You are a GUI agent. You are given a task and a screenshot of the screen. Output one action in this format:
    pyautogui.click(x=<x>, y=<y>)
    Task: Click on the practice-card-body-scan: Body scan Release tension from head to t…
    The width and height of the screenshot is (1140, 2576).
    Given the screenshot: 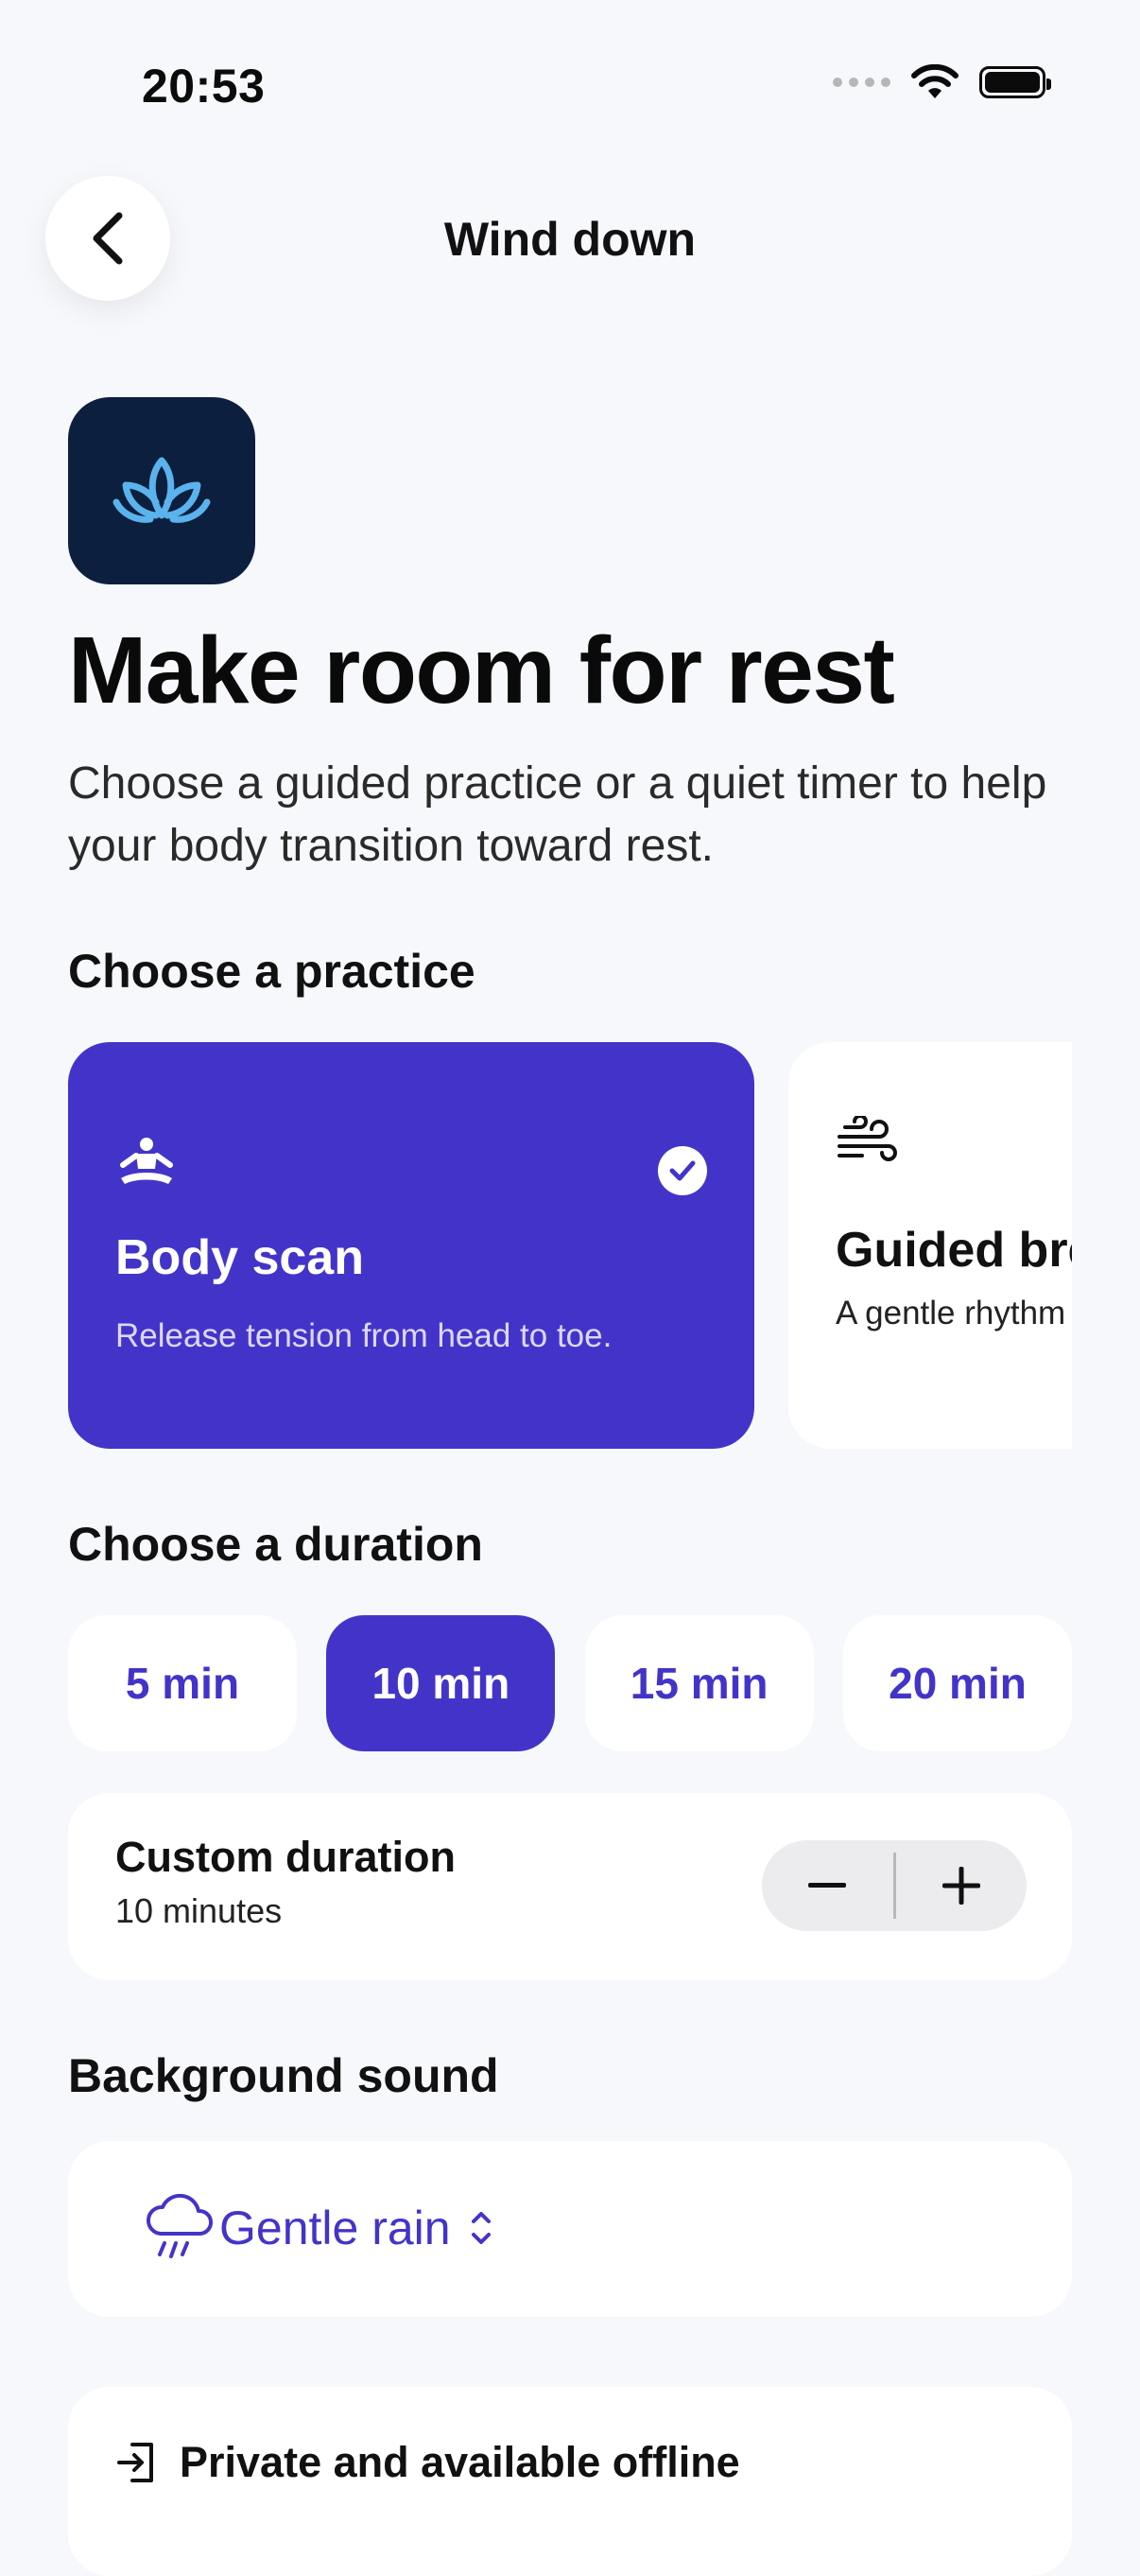 What is the action you would take?
    pyautogui.click(x=411, y=1245)
    